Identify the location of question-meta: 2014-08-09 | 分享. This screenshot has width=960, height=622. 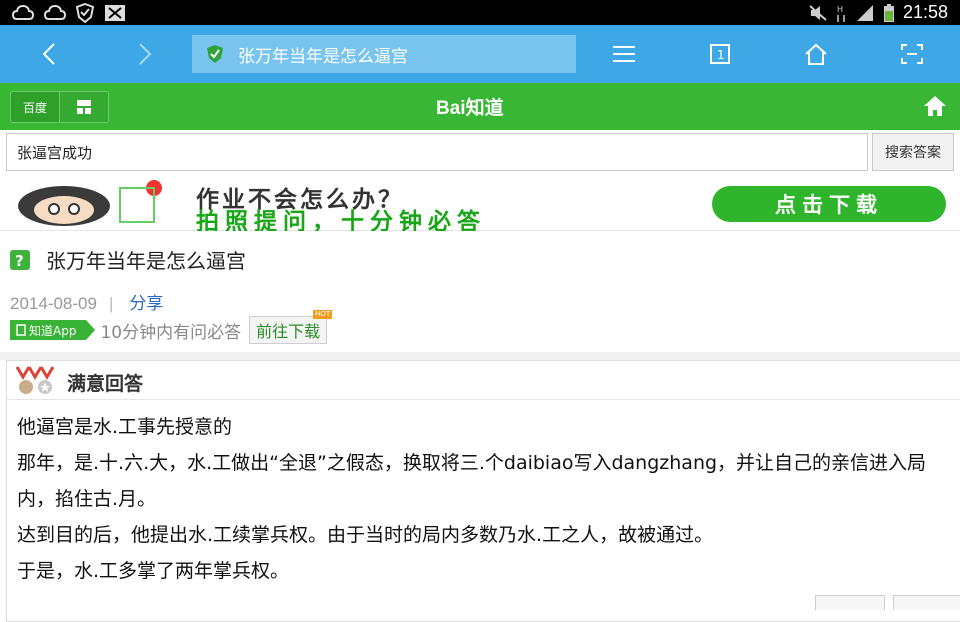
(86, 301).